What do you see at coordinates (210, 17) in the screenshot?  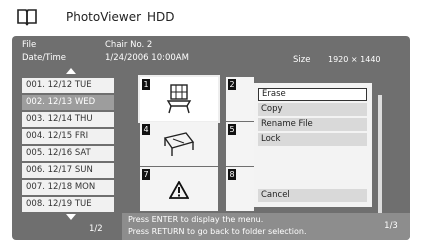 I see `top-bar: PhotoViewer HDD` at bounding box center [210, 17].